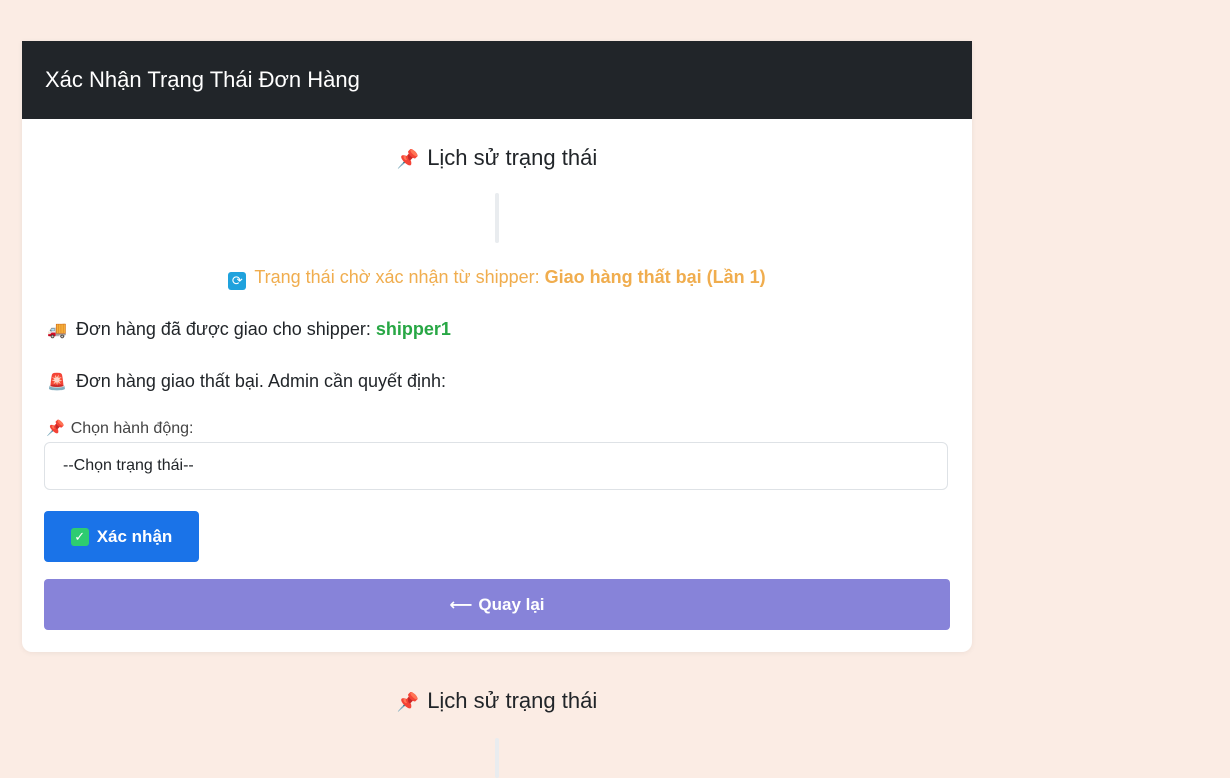  Describe the element at coordinates (497, 604) in the screenshot. I see `back-button: ⟵ Quay lại` at that location.